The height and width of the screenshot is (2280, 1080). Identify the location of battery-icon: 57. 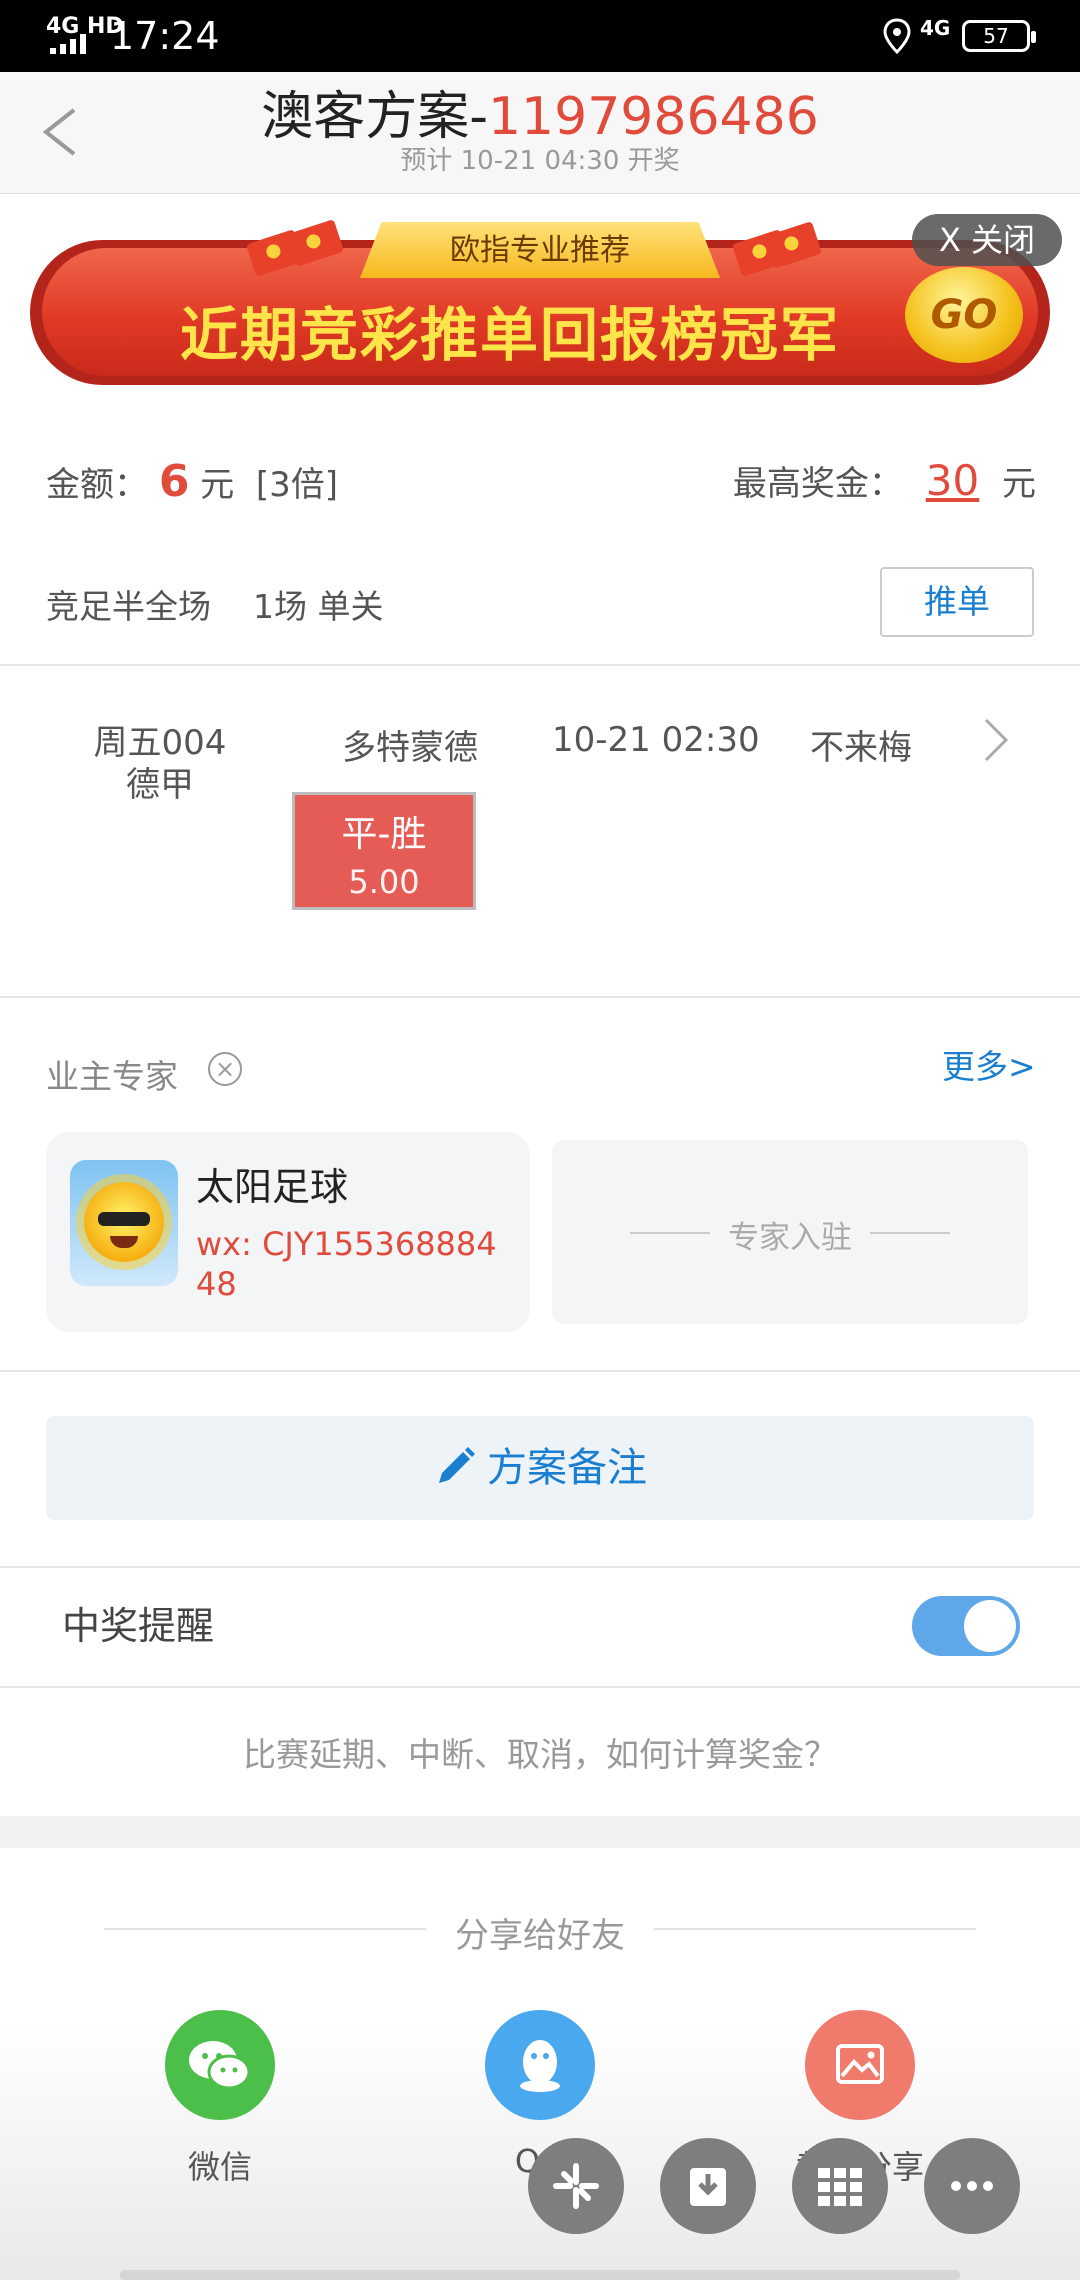
(999, 36).